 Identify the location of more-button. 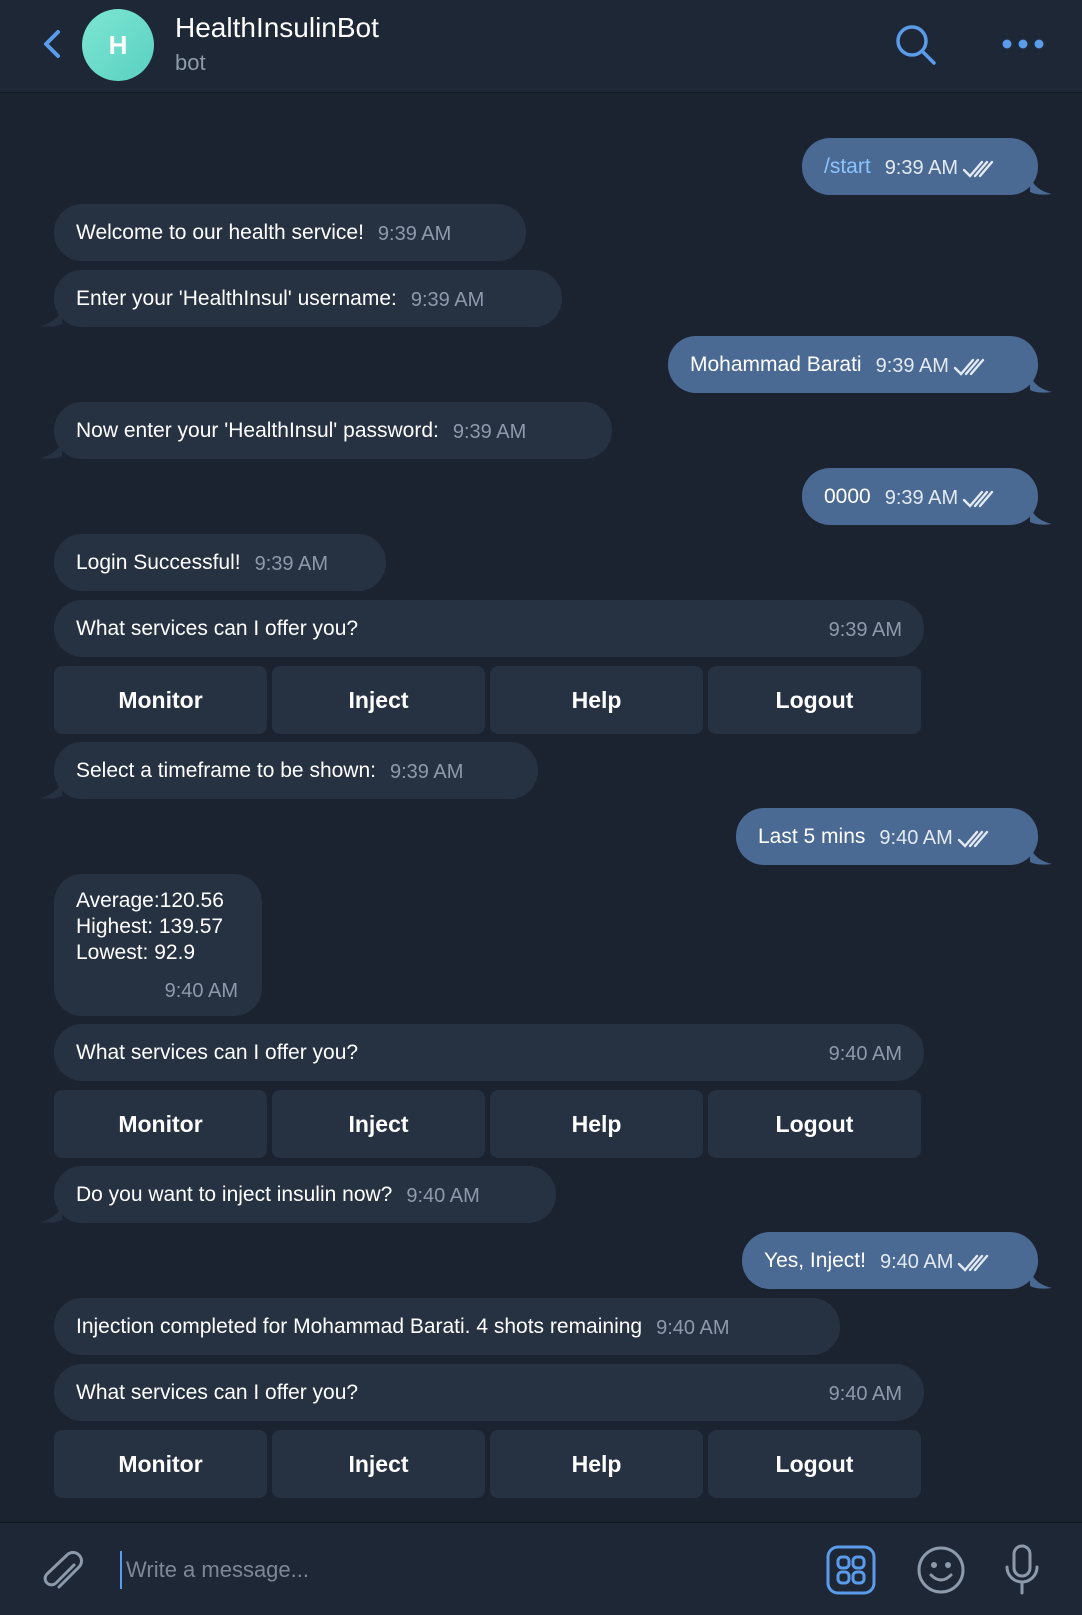
(1023, 46).